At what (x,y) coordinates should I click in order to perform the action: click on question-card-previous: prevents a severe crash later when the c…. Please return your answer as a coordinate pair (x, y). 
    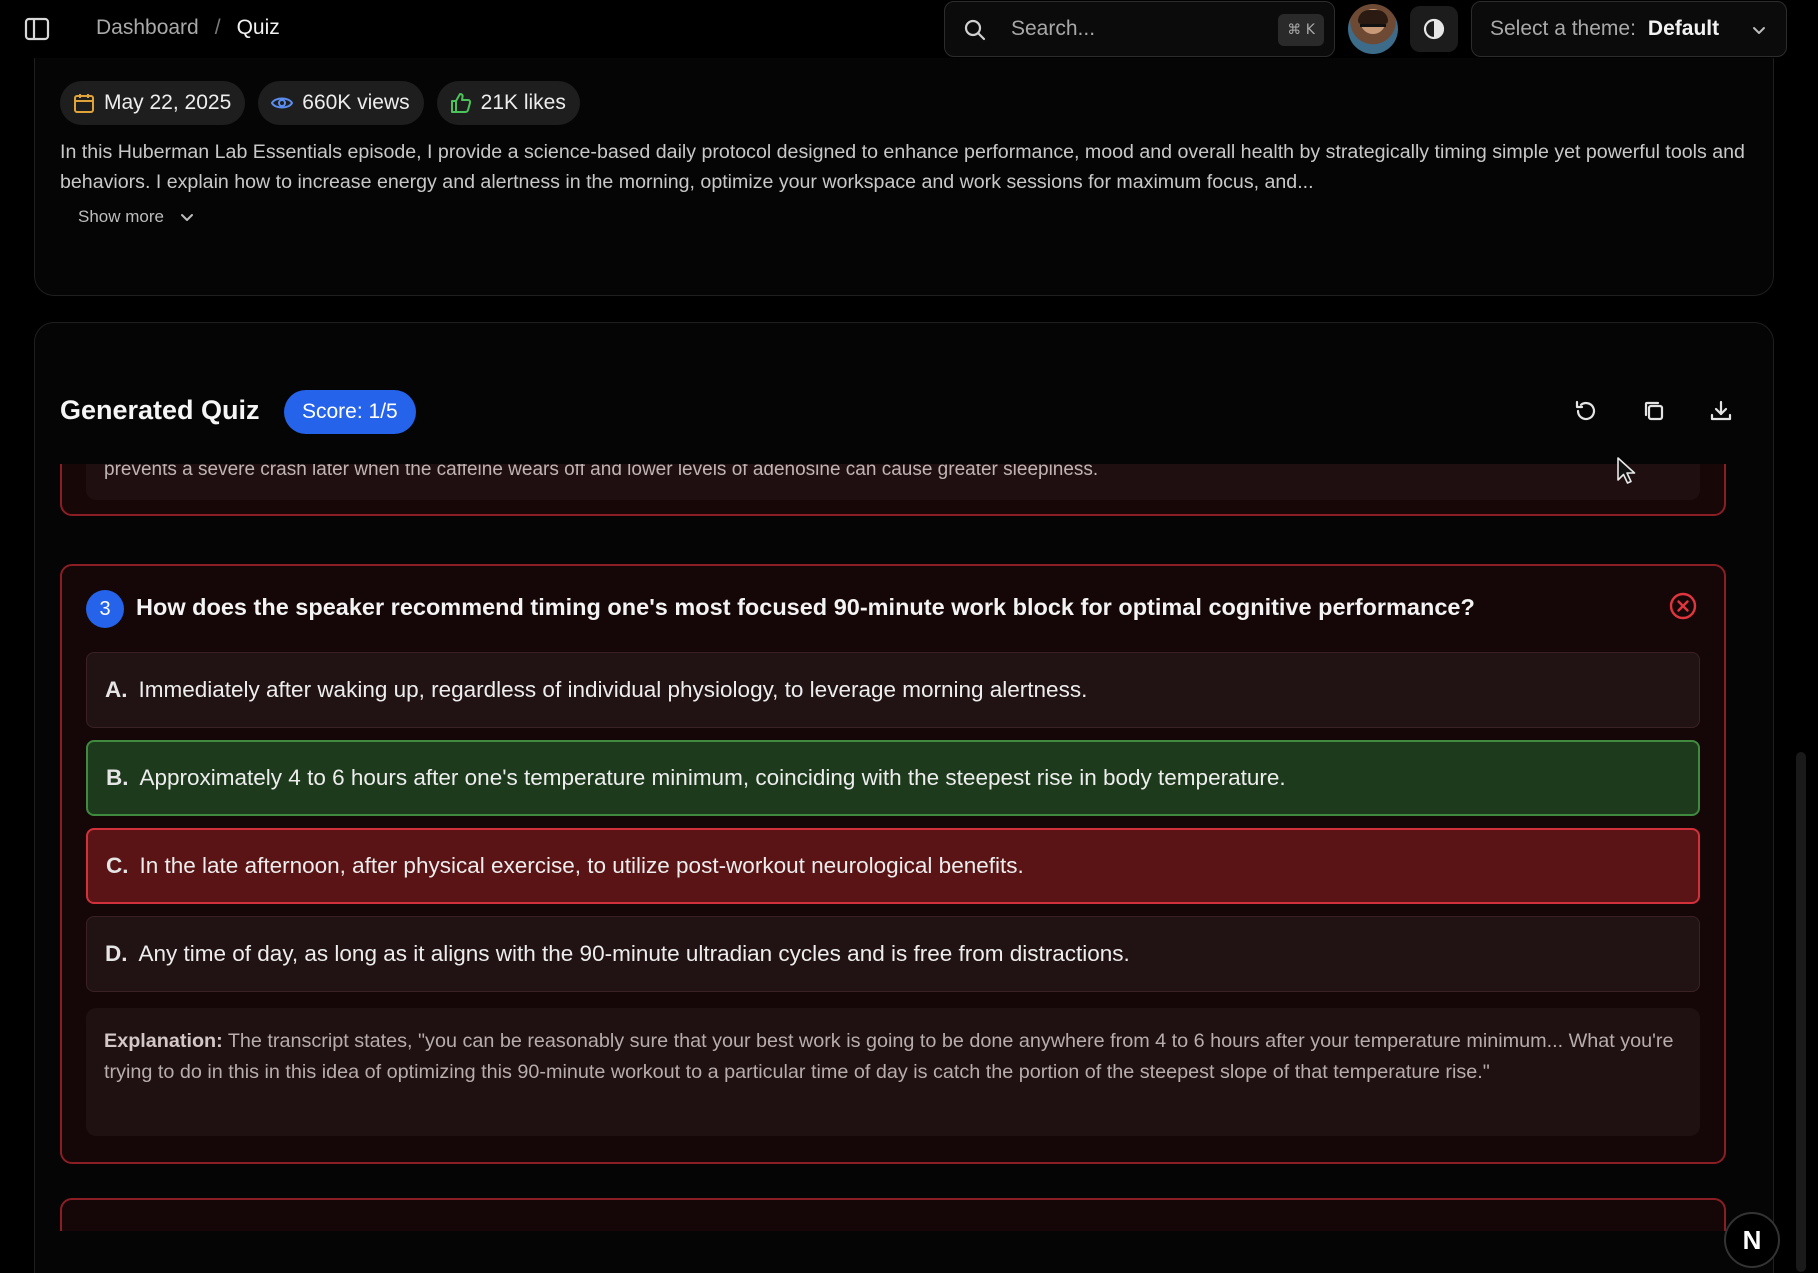
    Looking at the image, I should click on (893, 490).